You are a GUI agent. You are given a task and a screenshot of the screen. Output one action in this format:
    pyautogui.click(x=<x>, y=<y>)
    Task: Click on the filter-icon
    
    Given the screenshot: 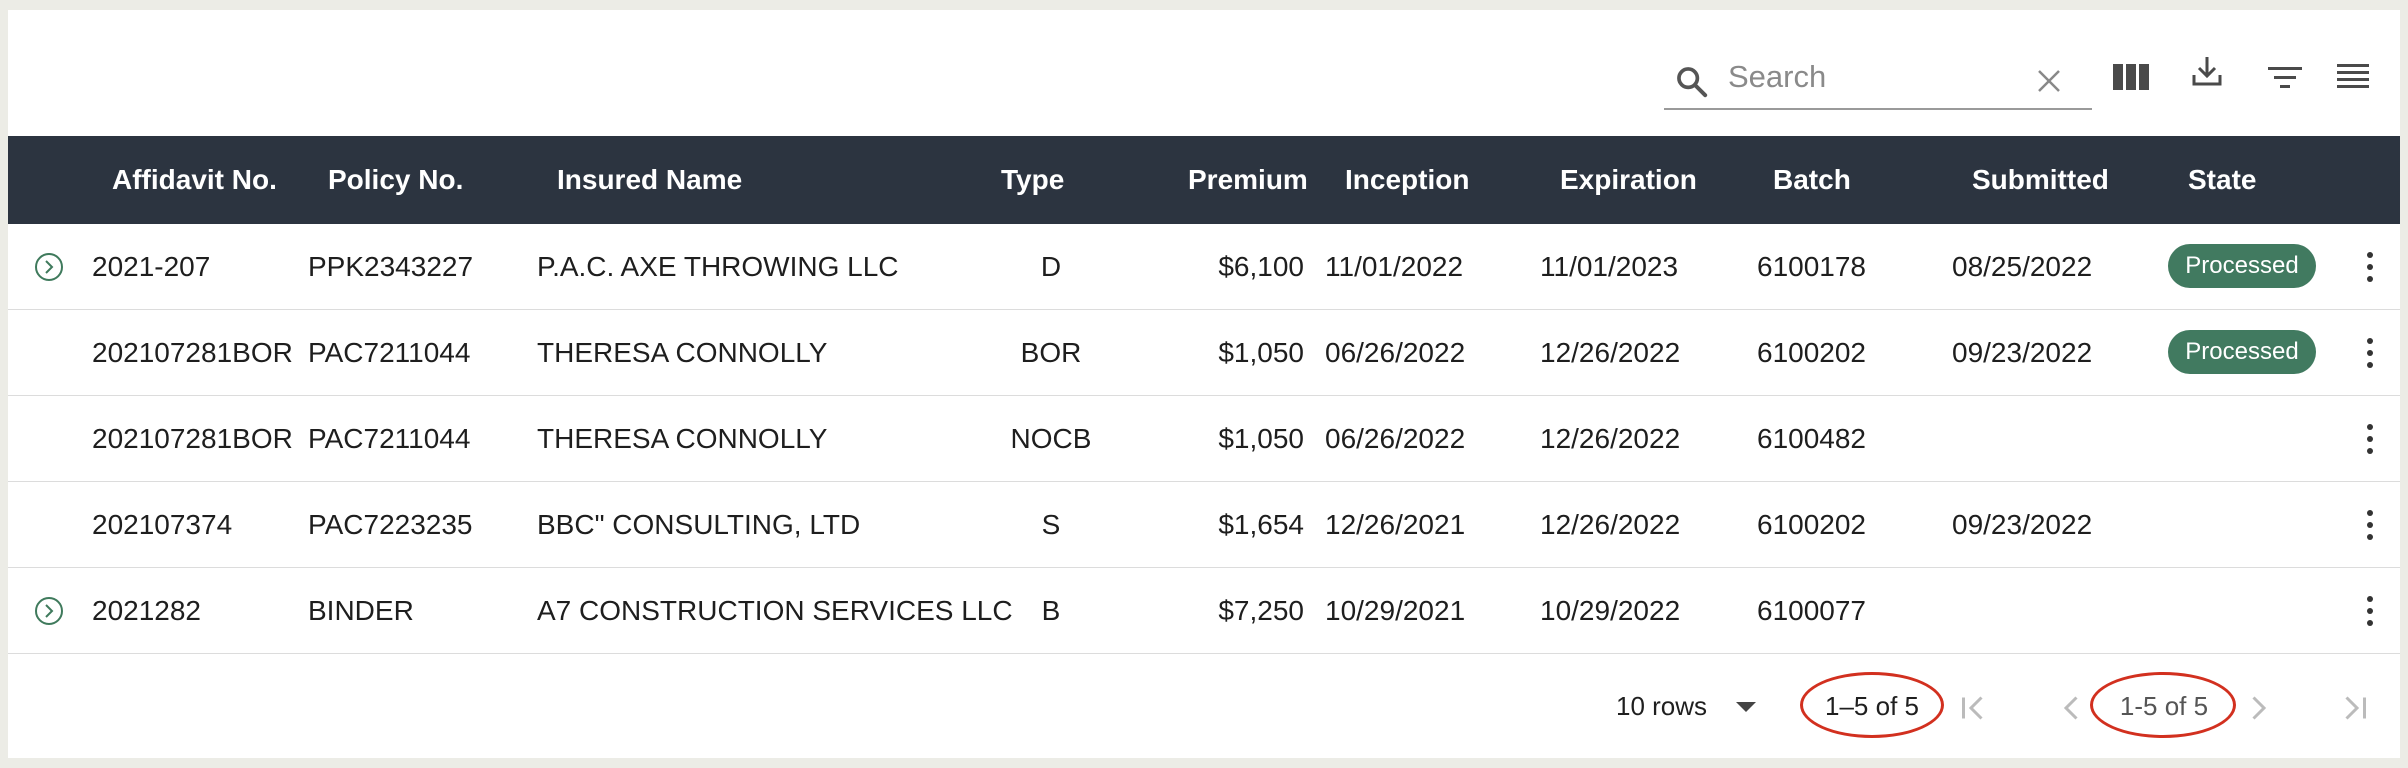 What is the action you would take?
    pyautogui.click(x=2285, y=77)
    